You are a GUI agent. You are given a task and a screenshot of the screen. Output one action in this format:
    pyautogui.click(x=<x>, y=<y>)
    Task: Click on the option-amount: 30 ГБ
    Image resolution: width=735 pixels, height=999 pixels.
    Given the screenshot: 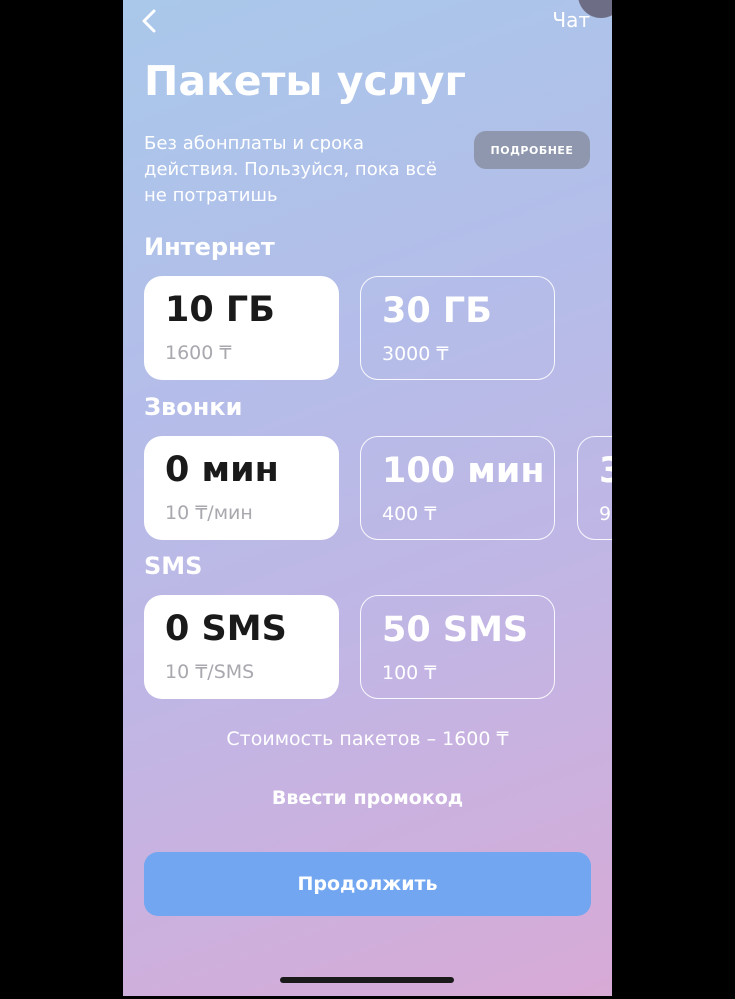 What is the action you would take?
    pyautogui.click(x=437, y=311)
    